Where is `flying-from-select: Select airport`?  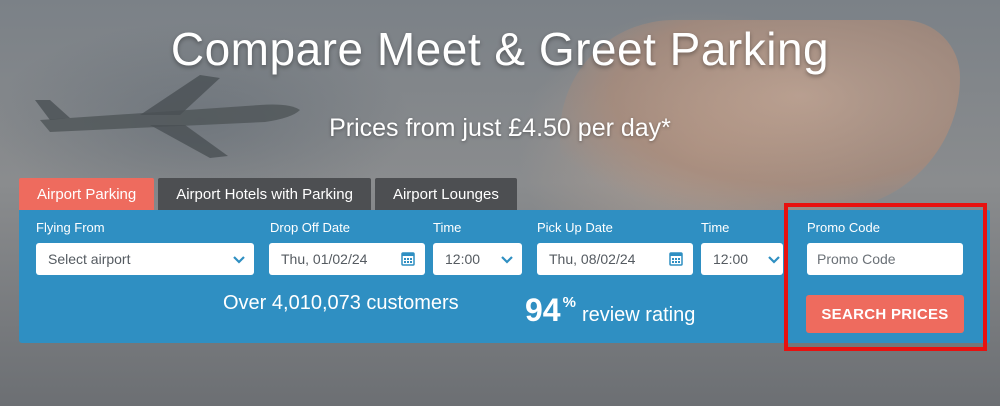 flying-from-select: Select airport is located at coordinates (145, 259).